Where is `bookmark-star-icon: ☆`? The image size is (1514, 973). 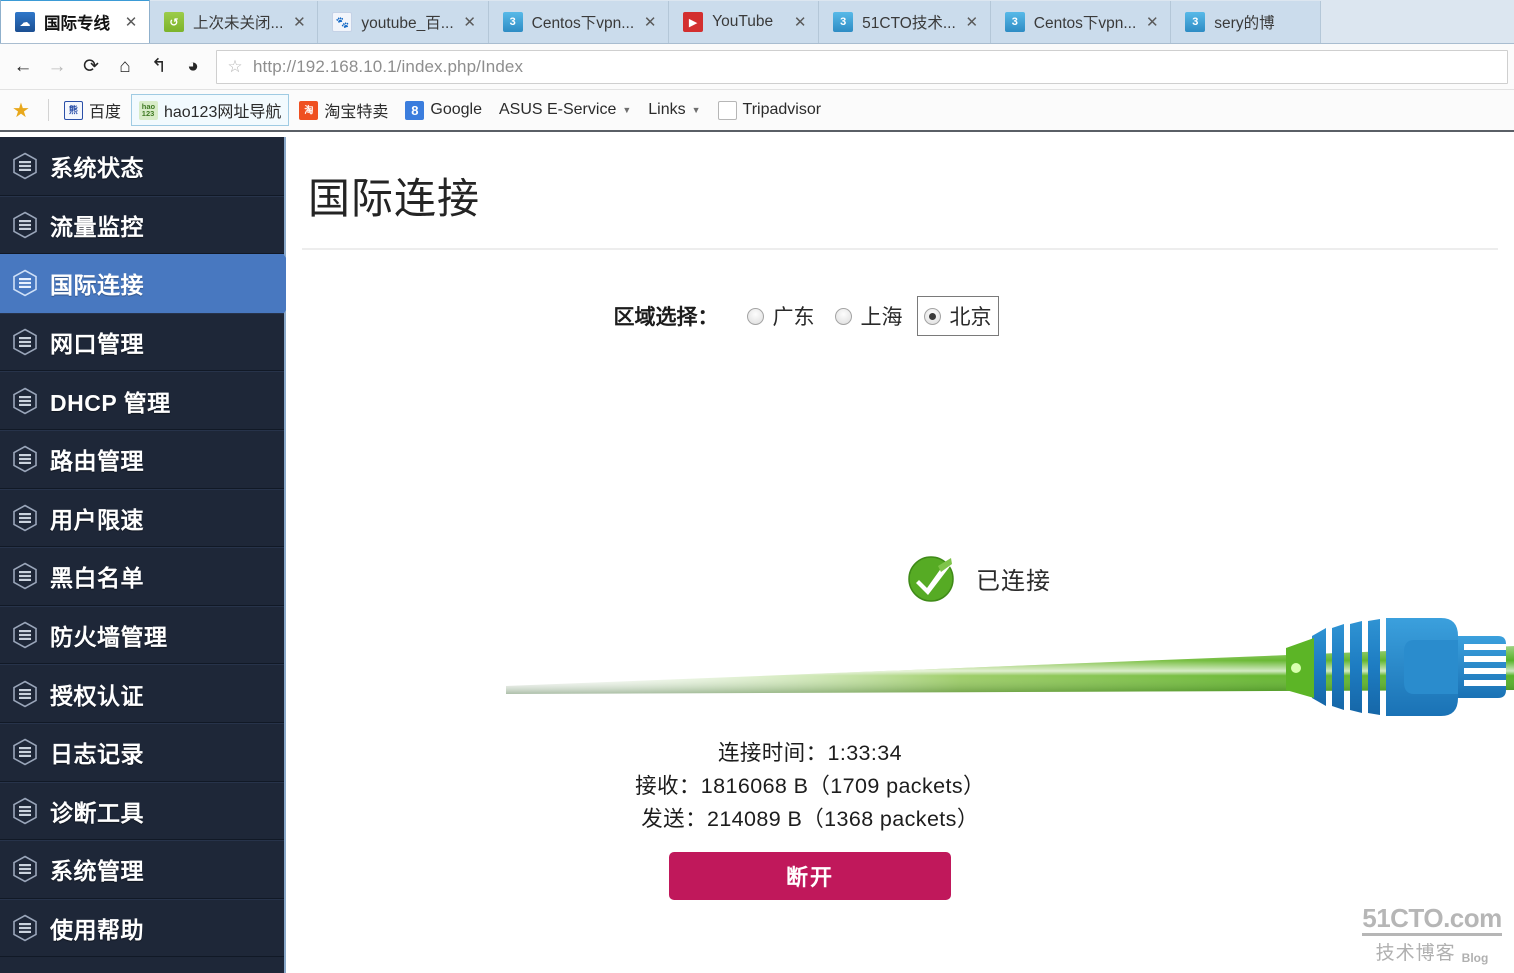 bookmark-star-icon: ☆ is located at coordinates (235, 67).